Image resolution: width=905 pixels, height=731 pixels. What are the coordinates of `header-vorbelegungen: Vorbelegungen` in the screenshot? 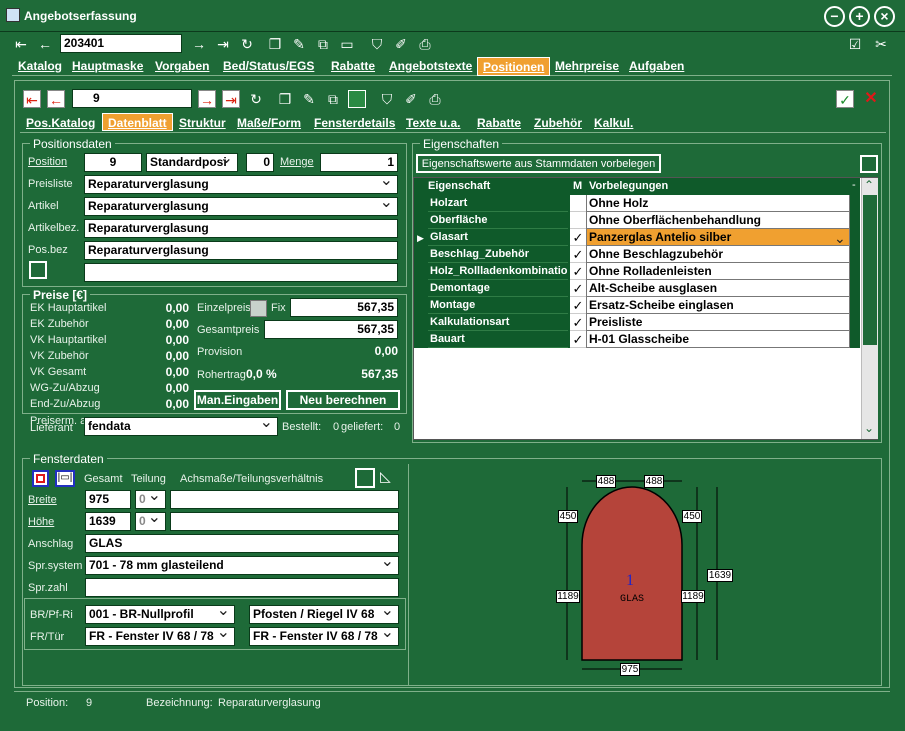 It's located at (628, 186).